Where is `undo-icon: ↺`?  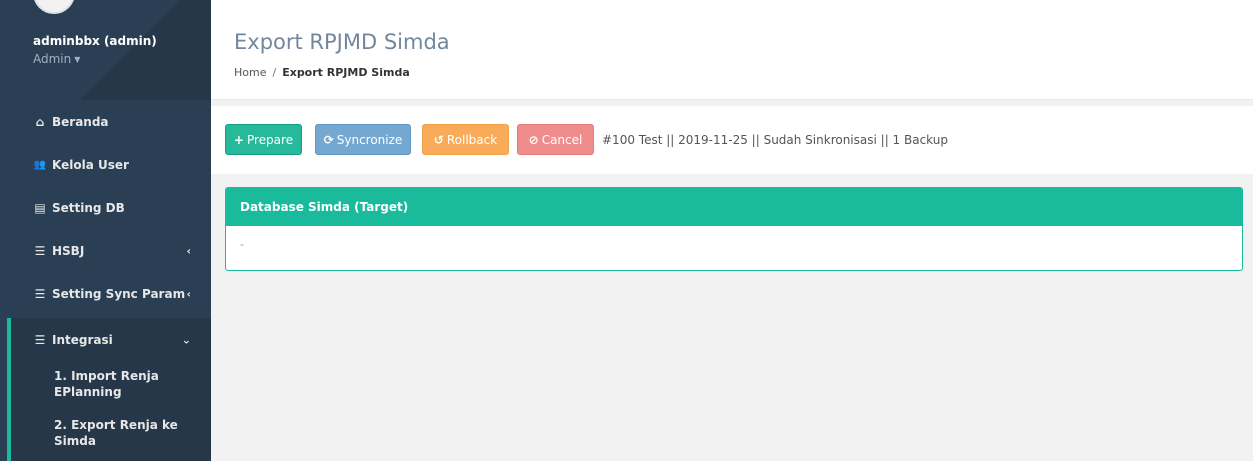
undo-icon: ↺ is located at coordinates (438, 139).